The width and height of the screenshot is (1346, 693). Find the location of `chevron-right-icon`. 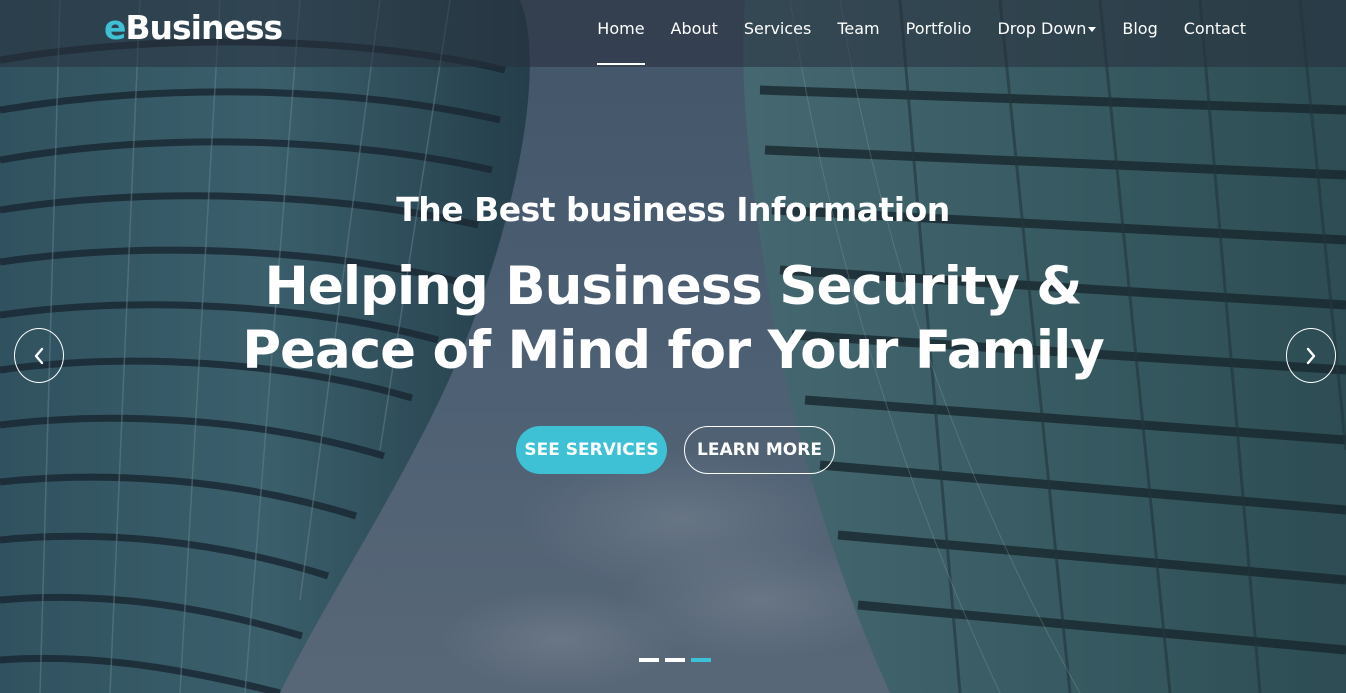

chevron-right-icon is located at coordinates (1311, 355).